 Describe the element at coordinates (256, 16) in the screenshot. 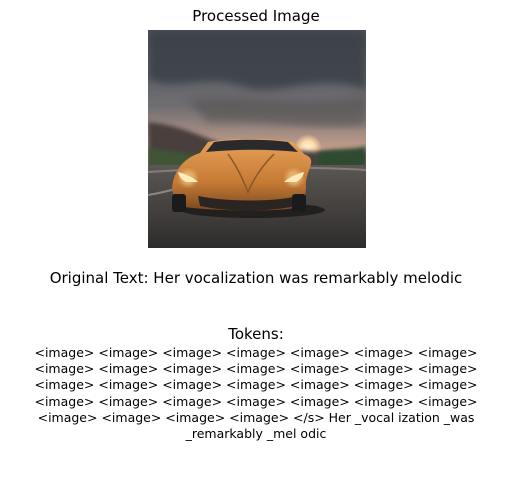

I see `image-title: Processed Image` at that location.